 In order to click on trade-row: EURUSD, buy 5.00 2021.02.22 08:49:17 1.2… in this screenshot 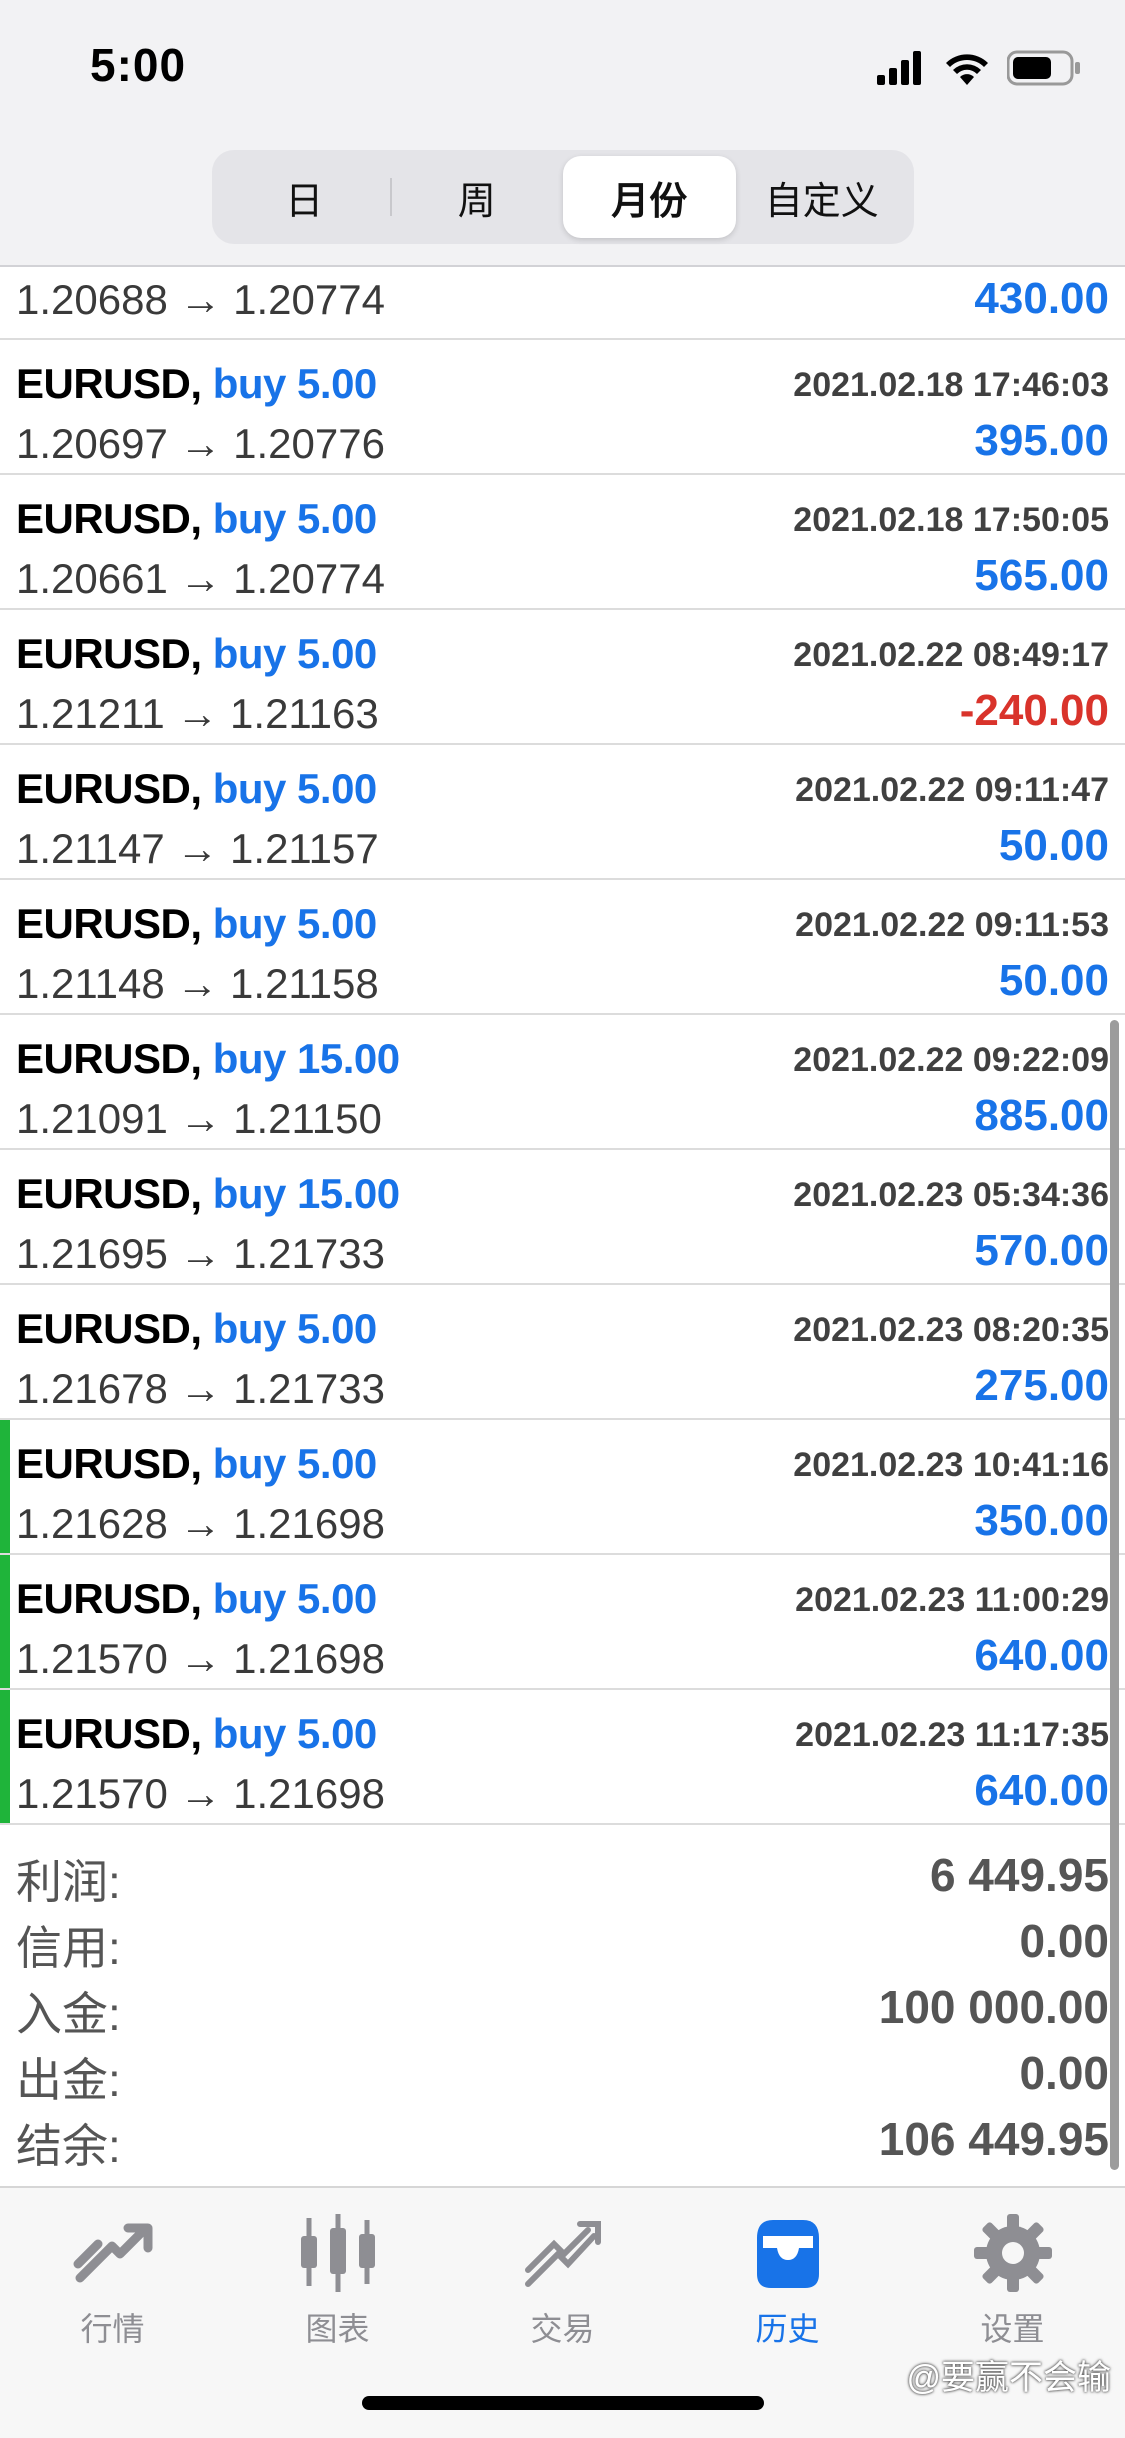, I will do `click(562, 677)`.